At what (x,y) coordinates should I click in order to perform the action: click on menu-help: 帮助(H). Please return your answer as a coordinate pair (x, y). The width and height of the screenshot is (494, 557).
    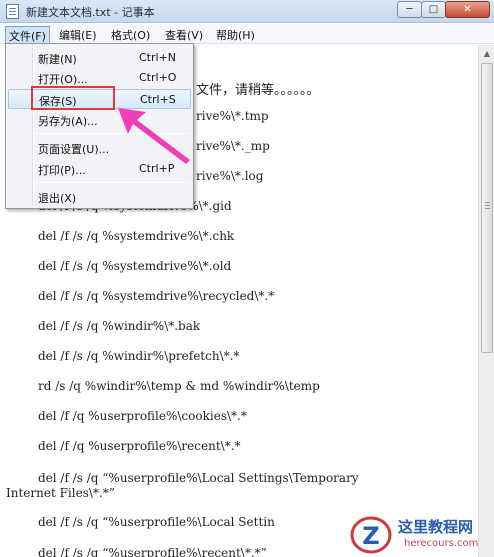
    Looking at the image, I should click on (235, 35).